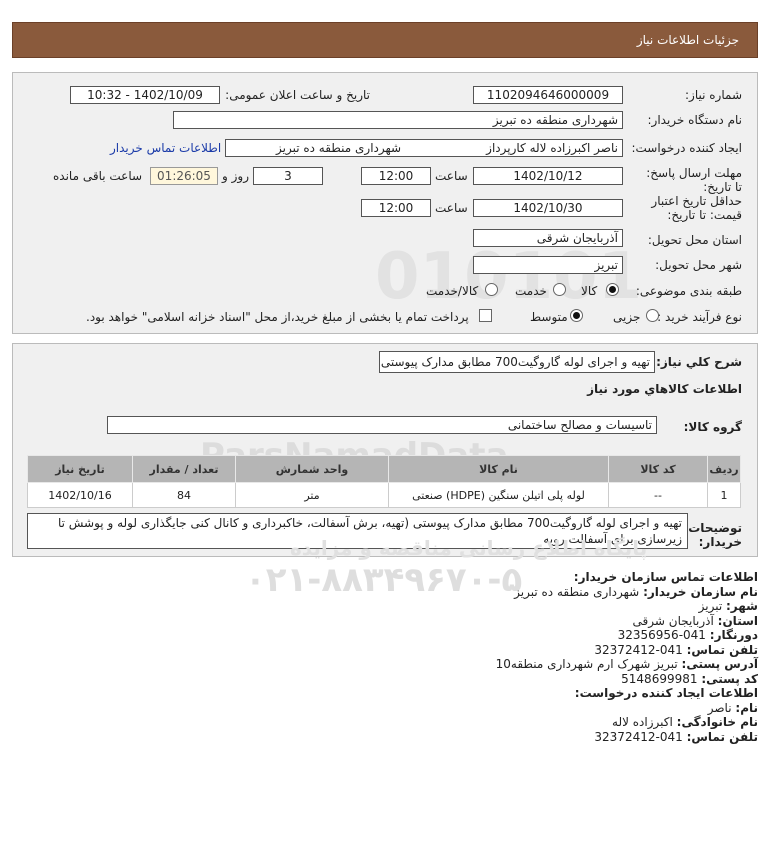  Describe the element at coordinates (642, 722) in the screenshot. I see `contact-value: اکبرزاده لاله` at that location.